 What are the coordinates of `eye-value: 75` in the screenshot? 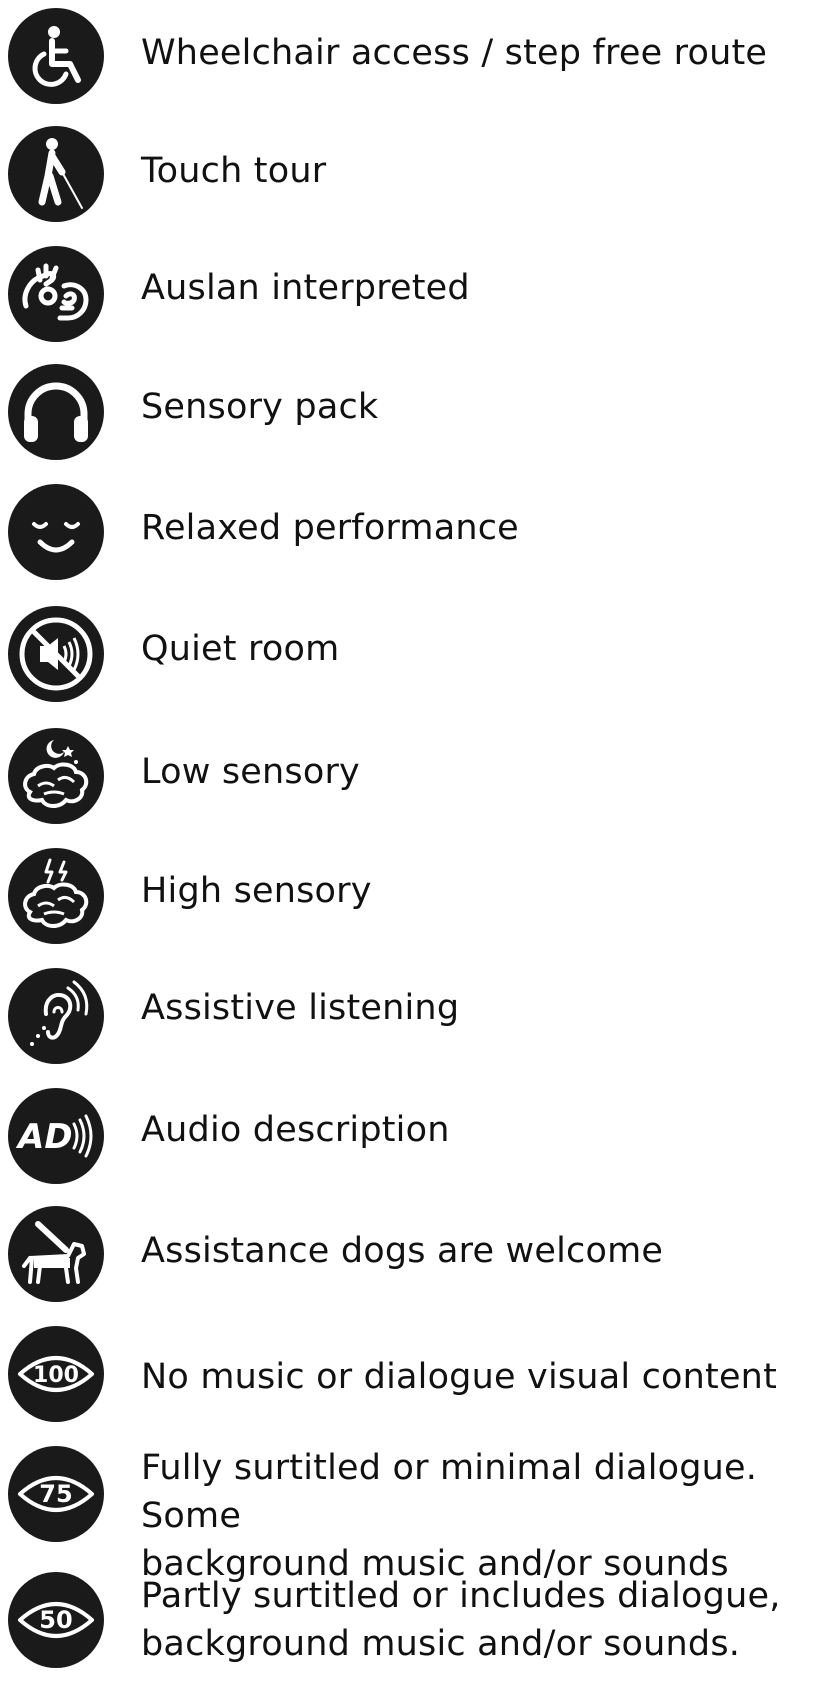 It's located at (55, 1494).